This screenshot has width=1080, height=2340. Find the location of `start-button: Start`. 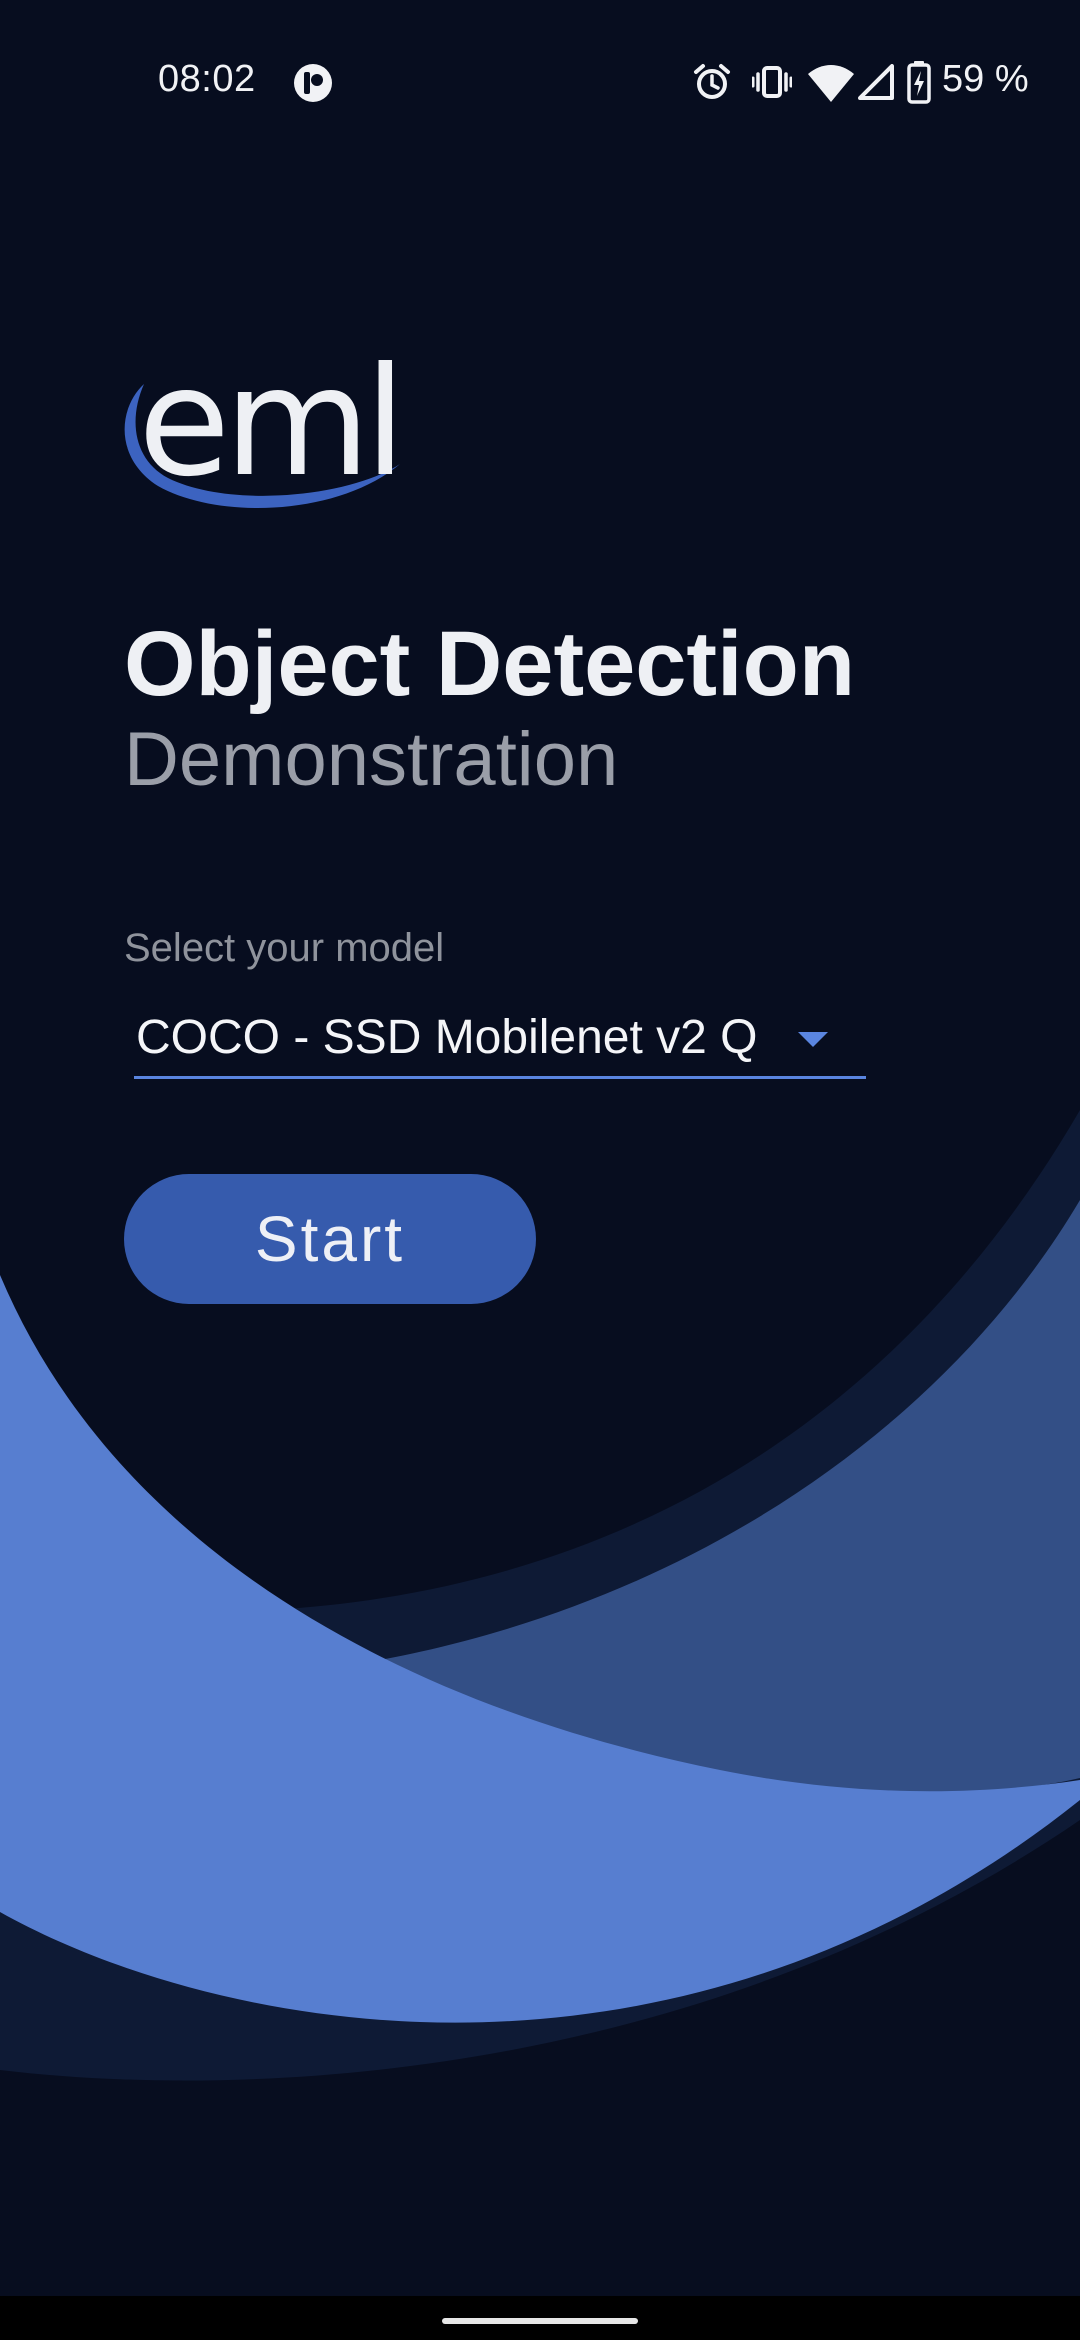

start-button: Start is located at coordinates (330, 1239).